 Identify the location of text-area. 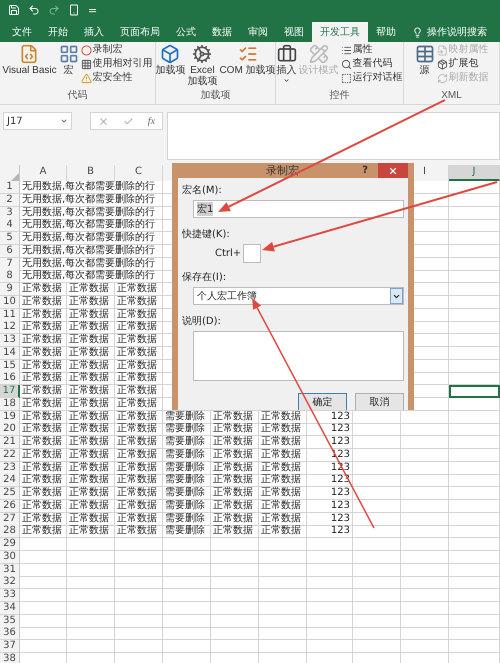
(298, 356).